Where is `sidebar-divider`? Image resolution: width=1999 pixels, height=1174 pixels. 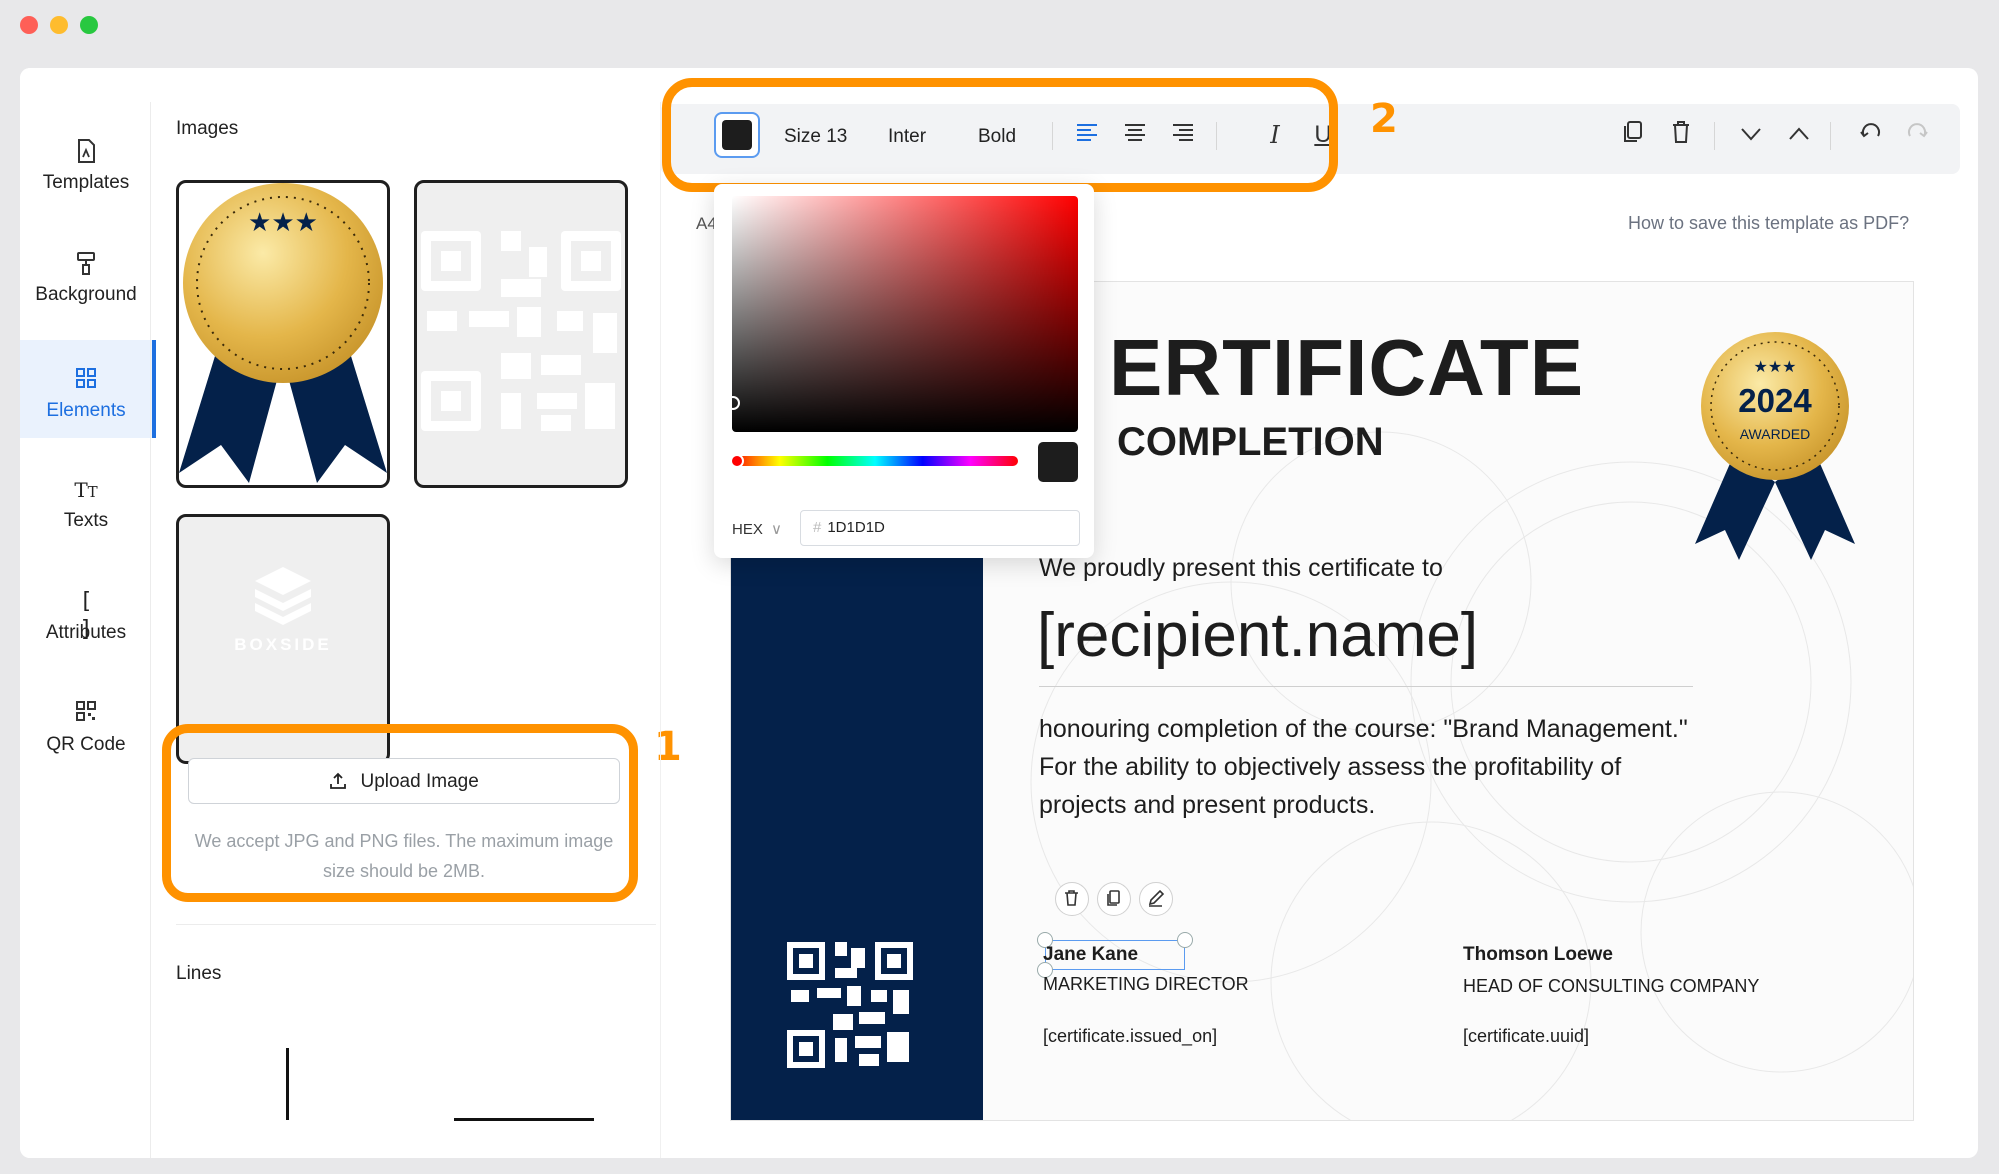 sidebar-divider is located at coordinates (150, 630).